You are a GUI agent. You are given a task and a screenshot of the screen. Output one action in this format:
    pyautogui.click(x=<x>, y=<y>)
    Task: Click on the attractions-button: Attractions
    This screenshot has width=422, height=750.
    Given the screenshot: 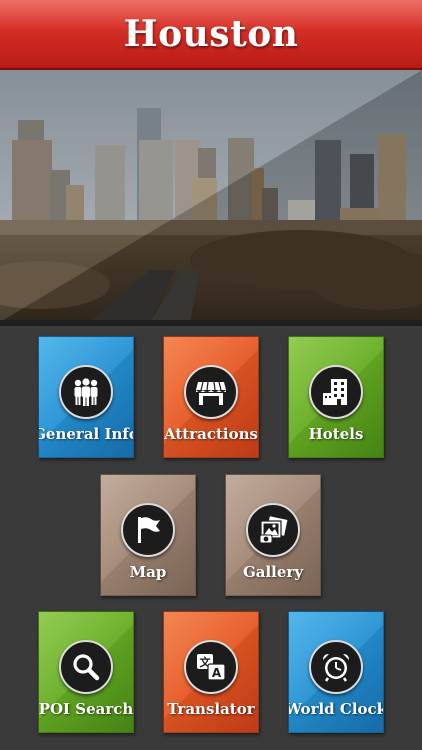 What is the action you would take?
    pyautogui.click(x=211, y=397)
    